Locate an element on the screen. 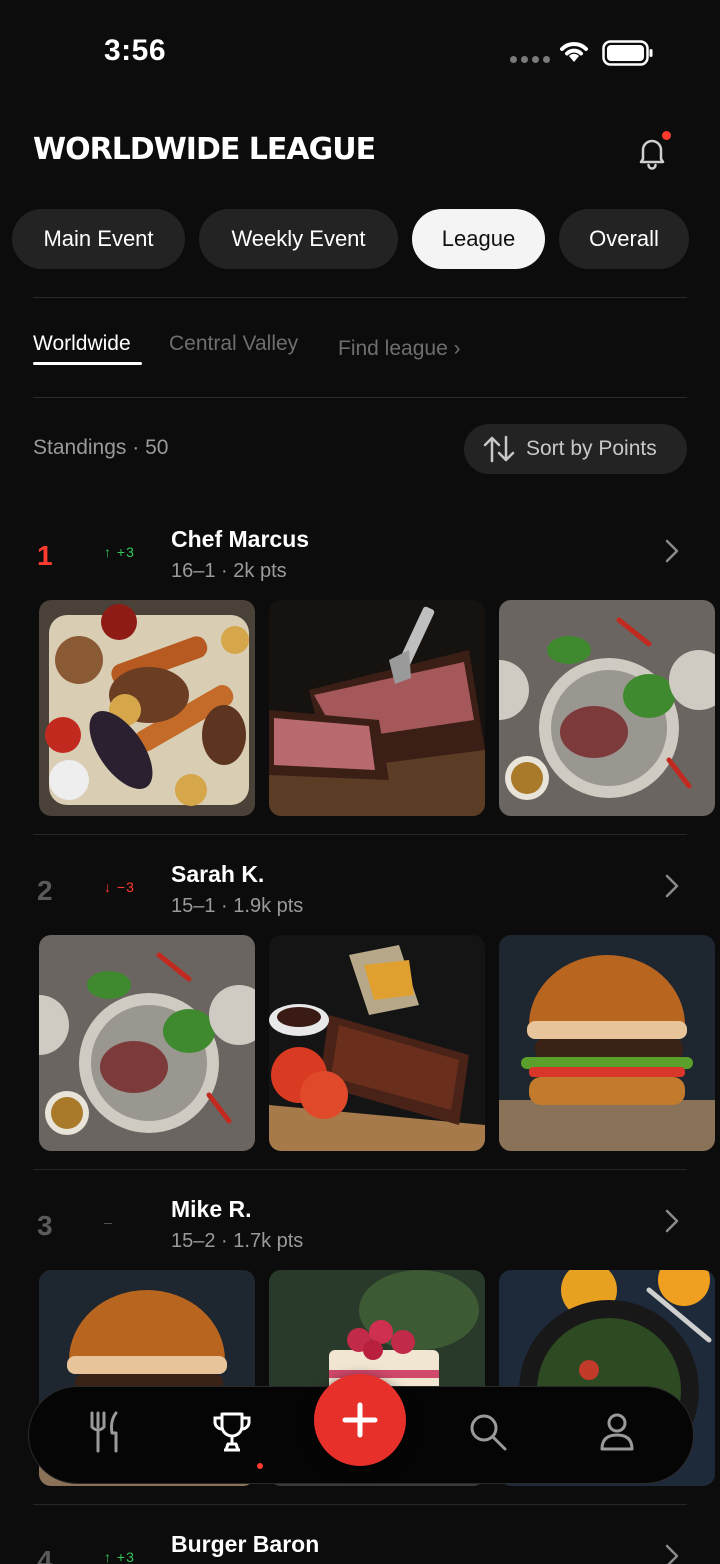  player-record: 15–1 · 1.9k pts is located at coordinates (237, 906).